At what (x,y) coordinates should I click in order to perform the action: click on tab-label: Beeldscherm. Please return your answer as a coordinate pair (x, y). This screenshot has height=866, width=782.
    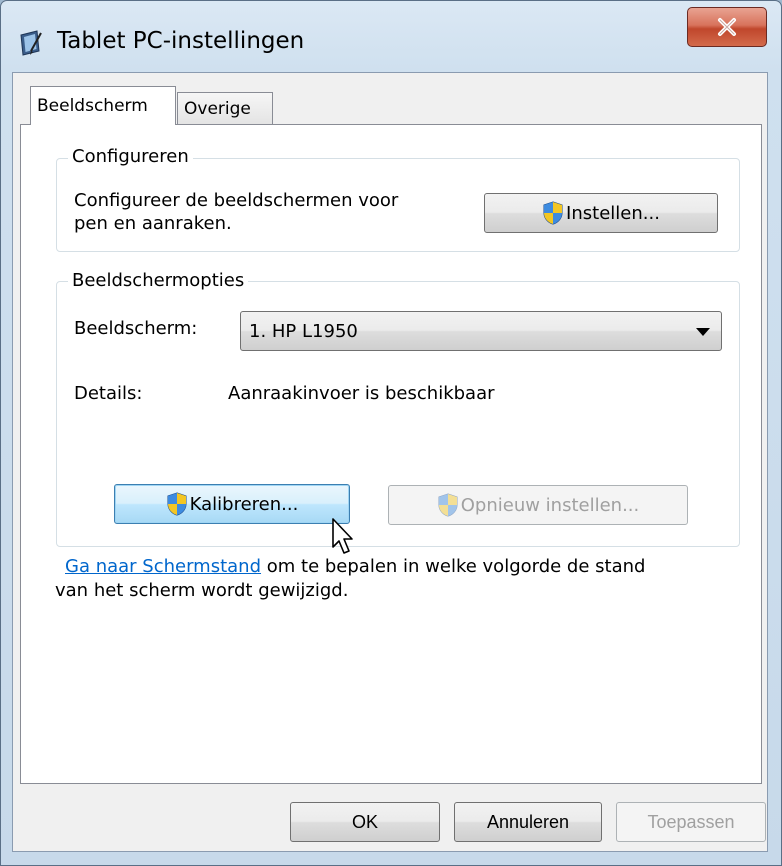
    Looking at the image, I should click on (92, 106).